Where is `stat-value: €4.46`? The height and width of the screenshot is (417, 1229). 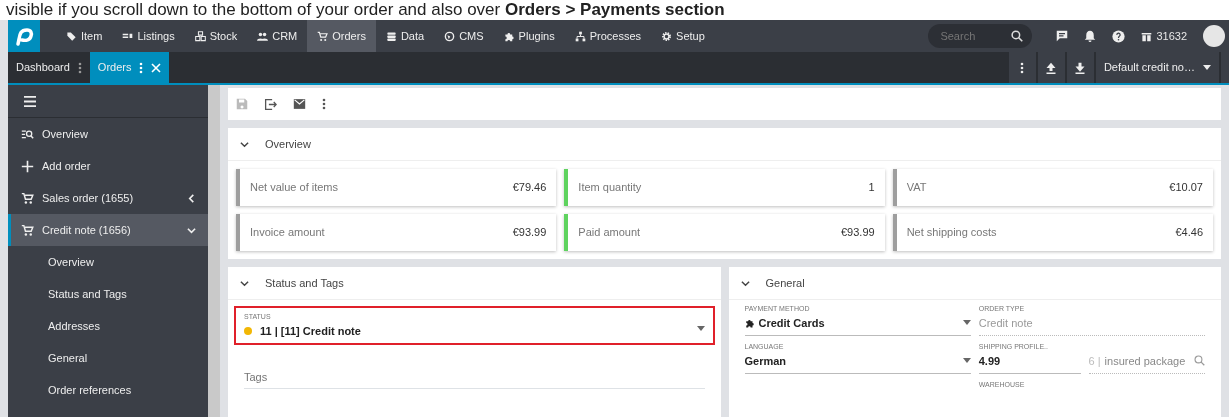
stat-value: €4.46 is located at coordinates (1189, 233).